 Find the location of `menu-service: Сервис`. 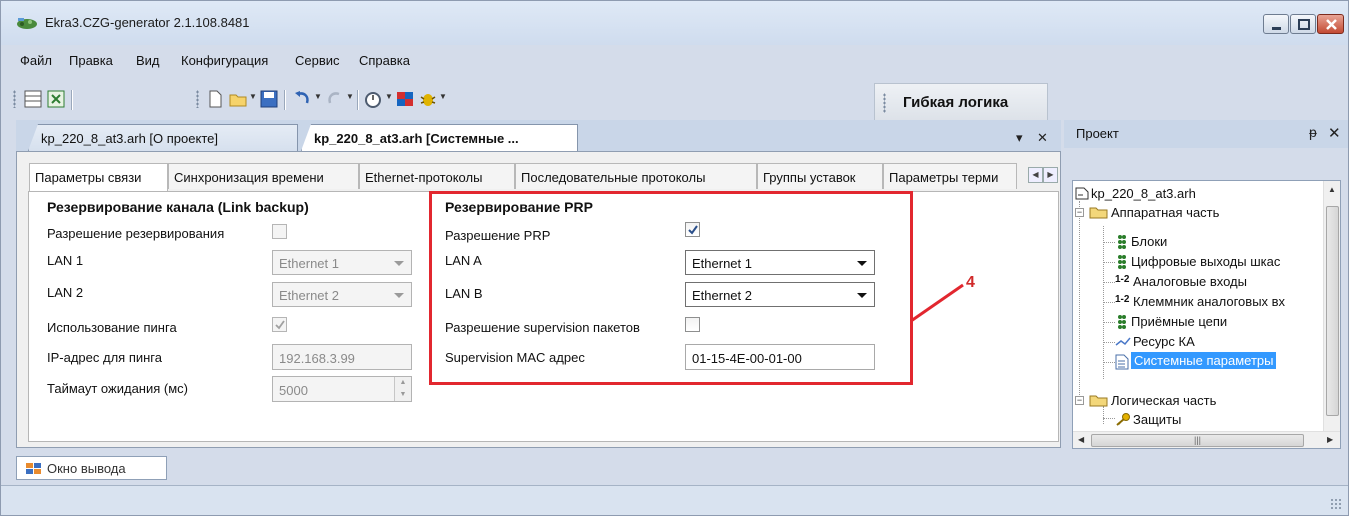

menu-service: Сервис is located at coordinates (317, 60).